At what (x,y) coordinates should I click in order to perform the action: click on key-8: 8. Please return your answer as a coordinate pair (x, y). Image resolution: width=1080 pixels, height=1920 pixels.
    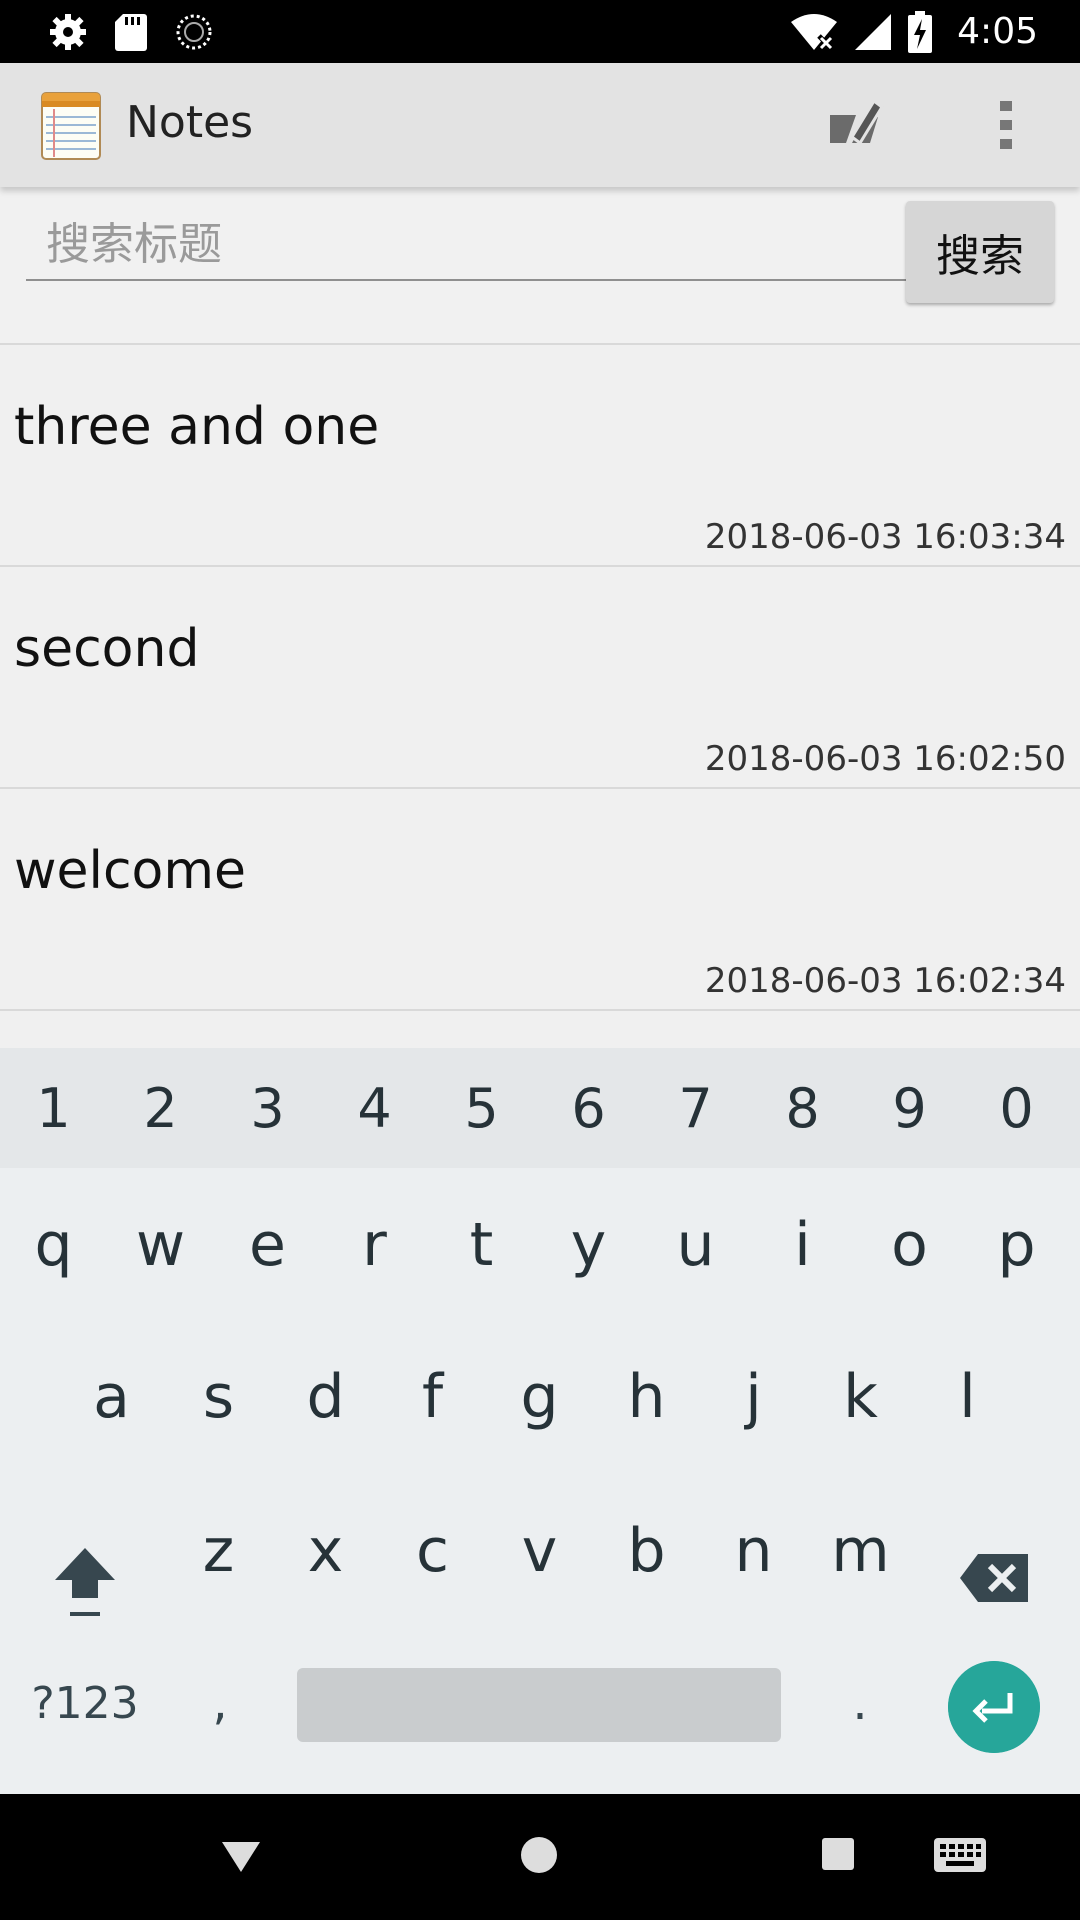
    Looking at the image, I should click on (802, 1108).